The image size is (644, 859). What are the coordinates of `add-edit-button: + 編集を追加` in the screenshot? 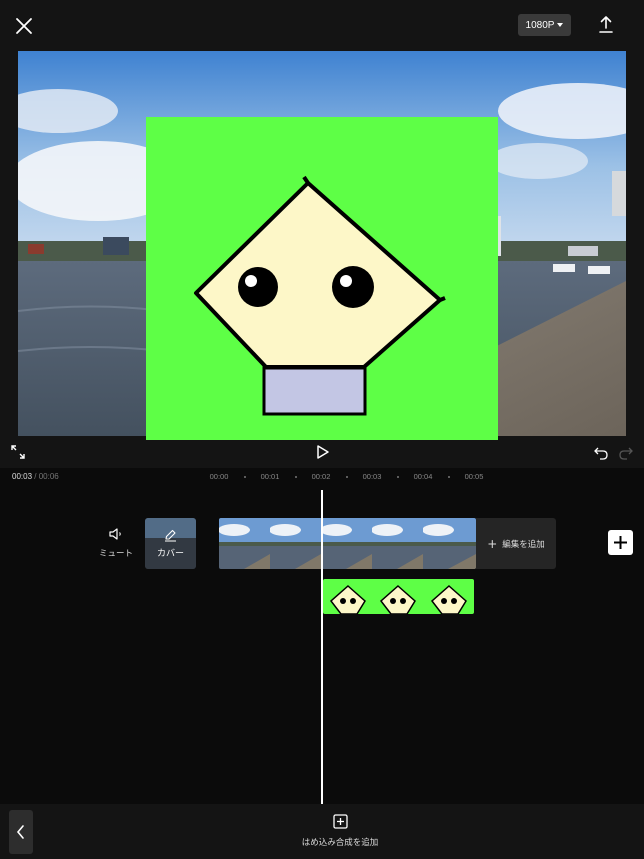 It's located at (516, 543).